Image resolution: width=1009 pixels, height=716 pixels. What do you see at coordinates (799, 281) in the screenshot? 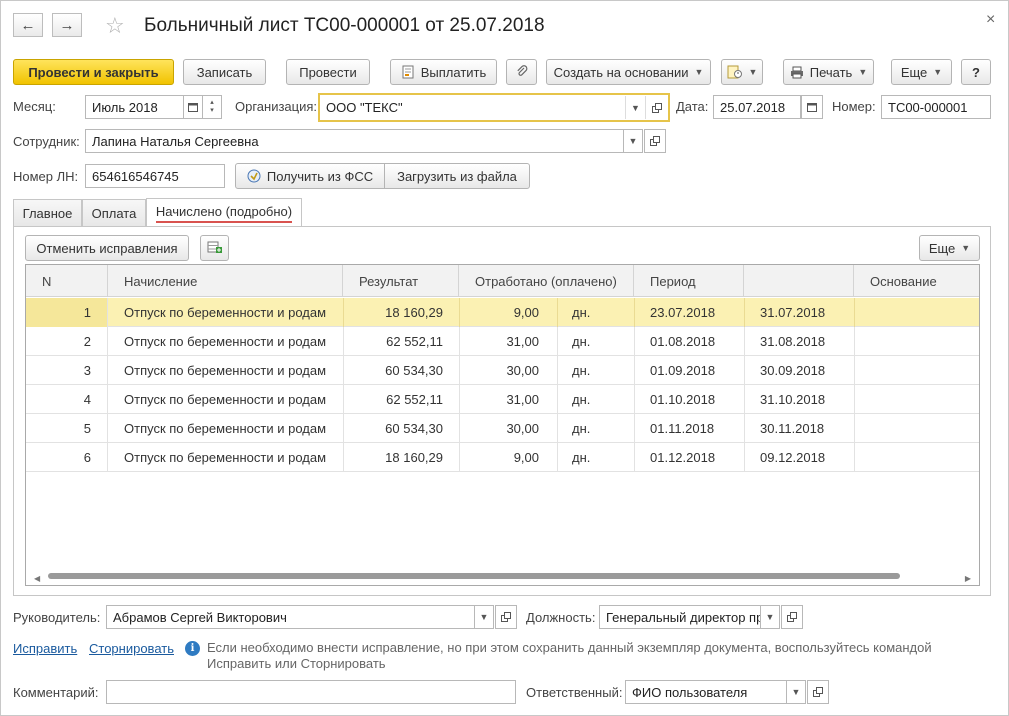
I see `column-header-period-end` at bounding box center [799, 281].